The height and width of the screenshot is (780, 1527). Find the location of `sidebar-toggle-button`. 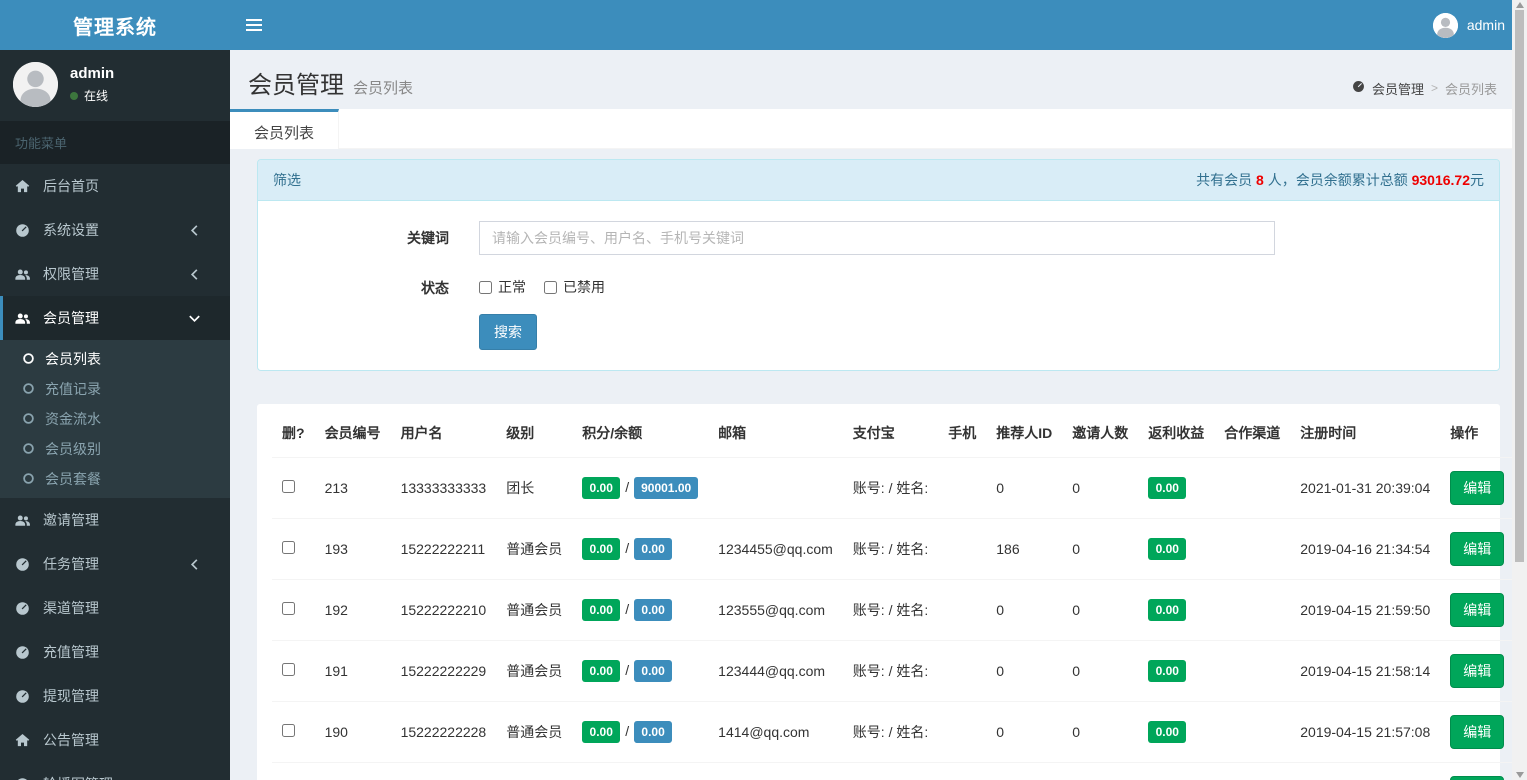

sidebar-toggle-button is located at coordinates (254, 25).